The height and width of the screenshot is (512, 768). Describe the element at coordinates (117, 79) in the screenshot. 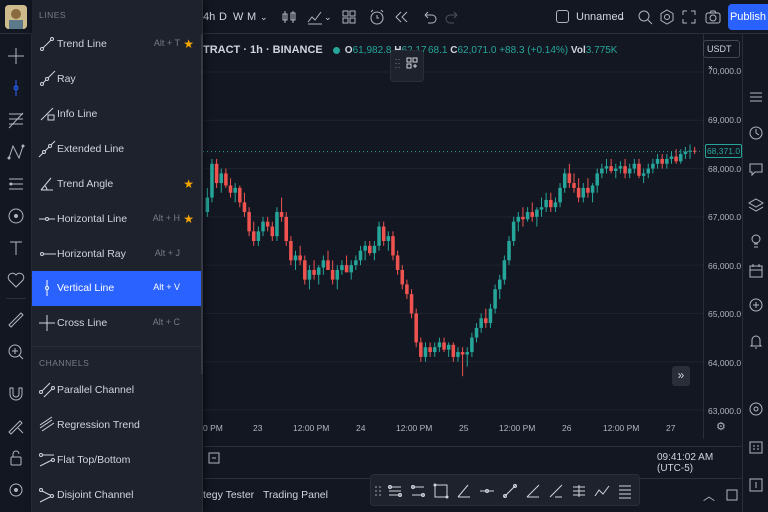

I see `menu-item-ray: Ray` at that location.